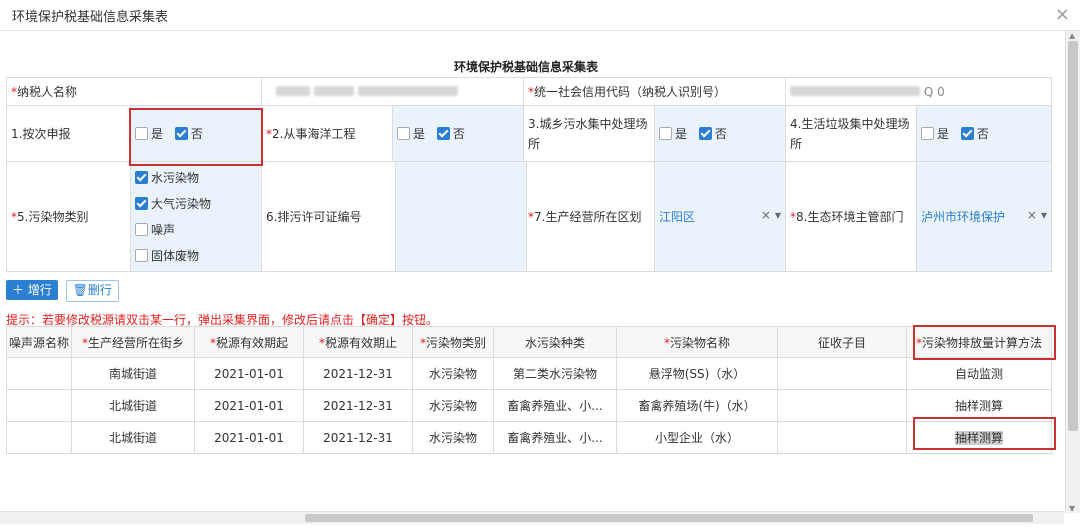 The width and height of the screenshot is (1080, 530). I want to click on q3-no-checkbox: 否, so click(712, 134).